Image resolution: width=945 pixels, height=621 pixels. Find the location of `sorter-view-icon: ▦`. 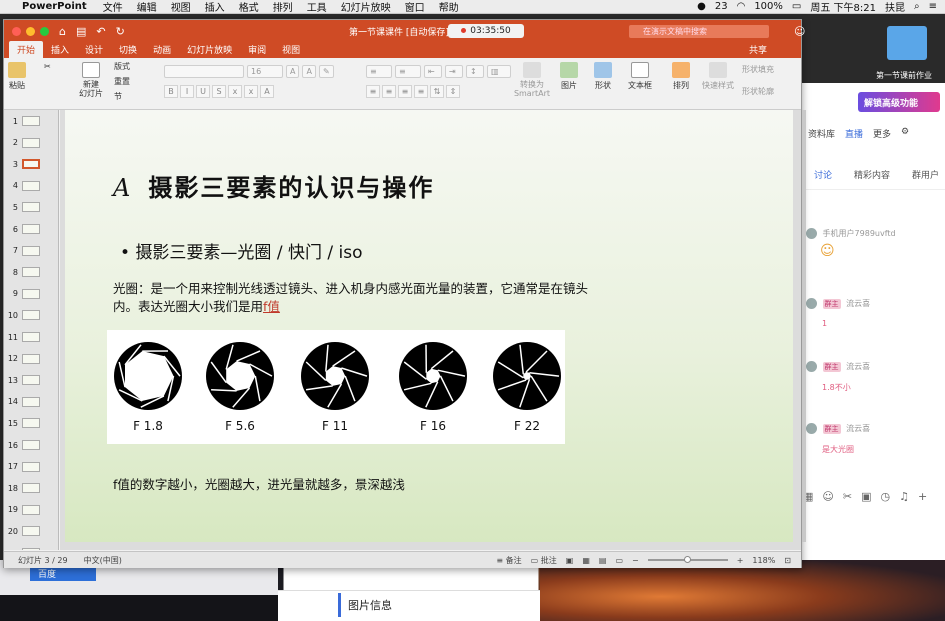

sorter-view-icon: ▦ is located at coordinates (586, 560).